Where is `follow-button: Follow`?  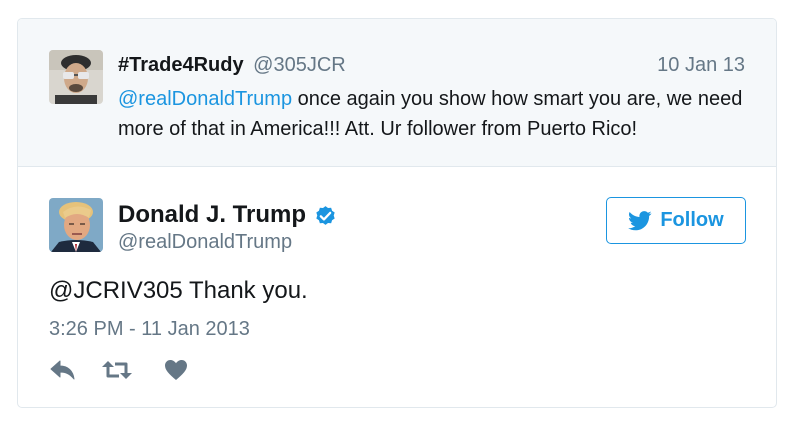
follow-button: Follow is located at coordinates (676, 220).